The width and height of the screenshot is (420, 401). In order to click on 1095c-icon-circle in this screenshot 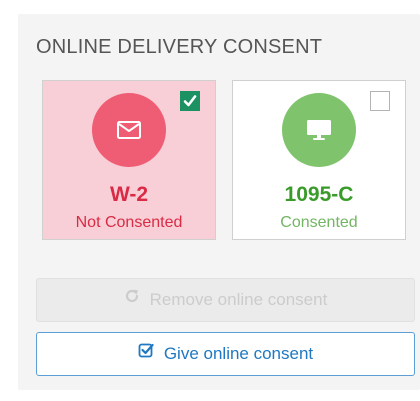, I will do `click(319, 130)`.